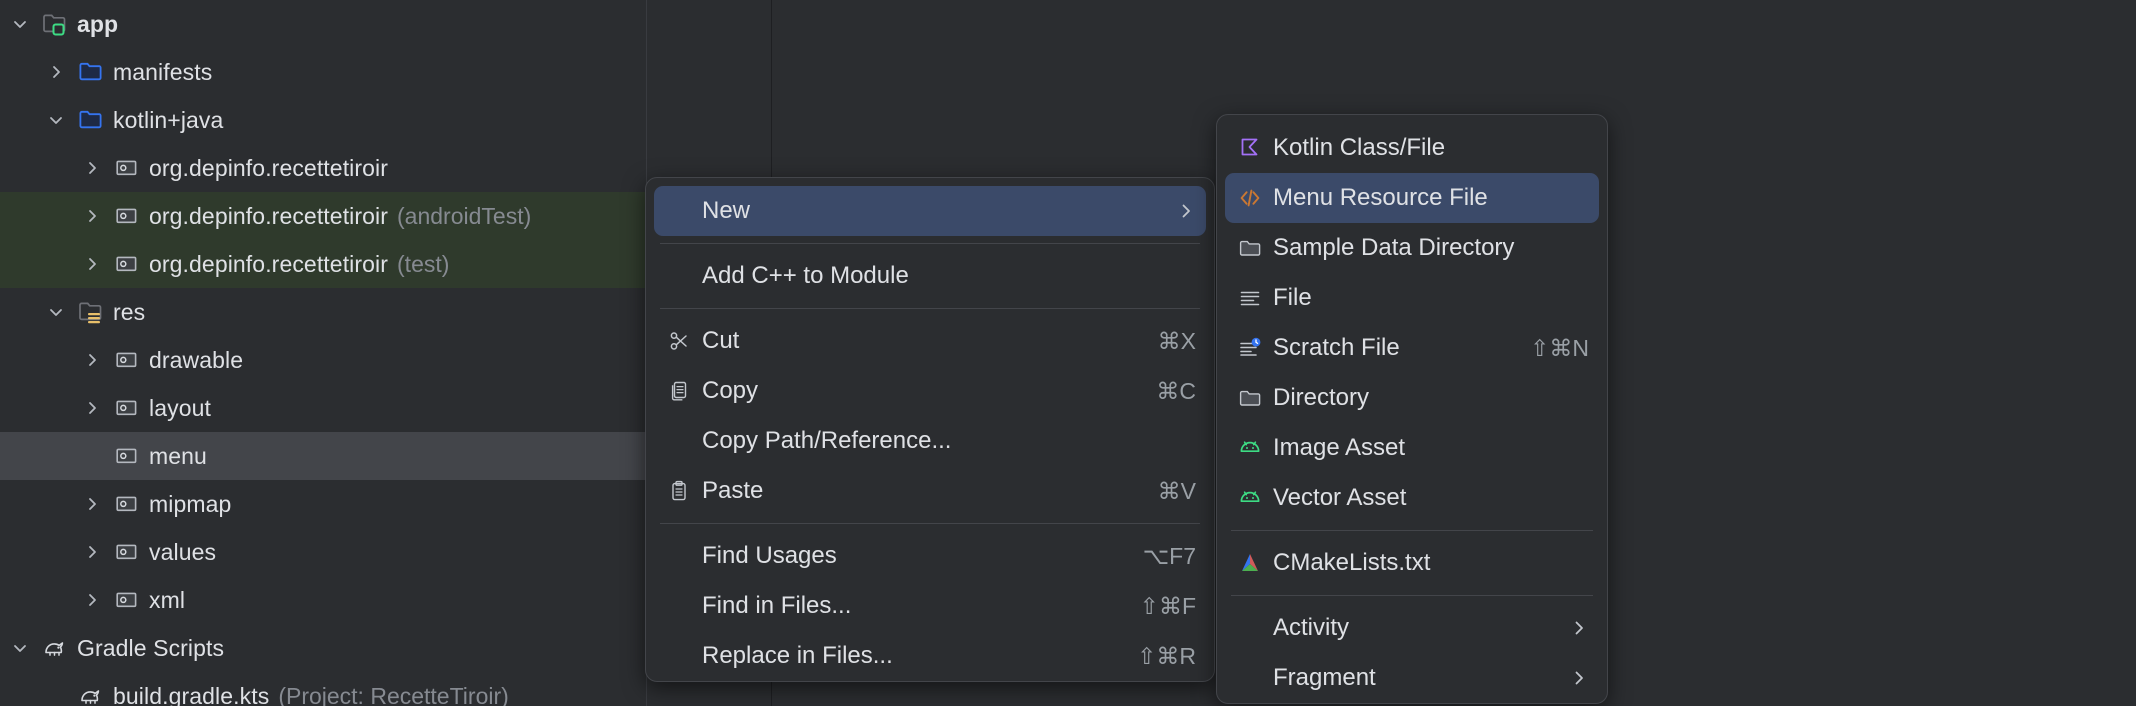  I want to click on tree-item-mipmap: mipmap, so click(323, 504).